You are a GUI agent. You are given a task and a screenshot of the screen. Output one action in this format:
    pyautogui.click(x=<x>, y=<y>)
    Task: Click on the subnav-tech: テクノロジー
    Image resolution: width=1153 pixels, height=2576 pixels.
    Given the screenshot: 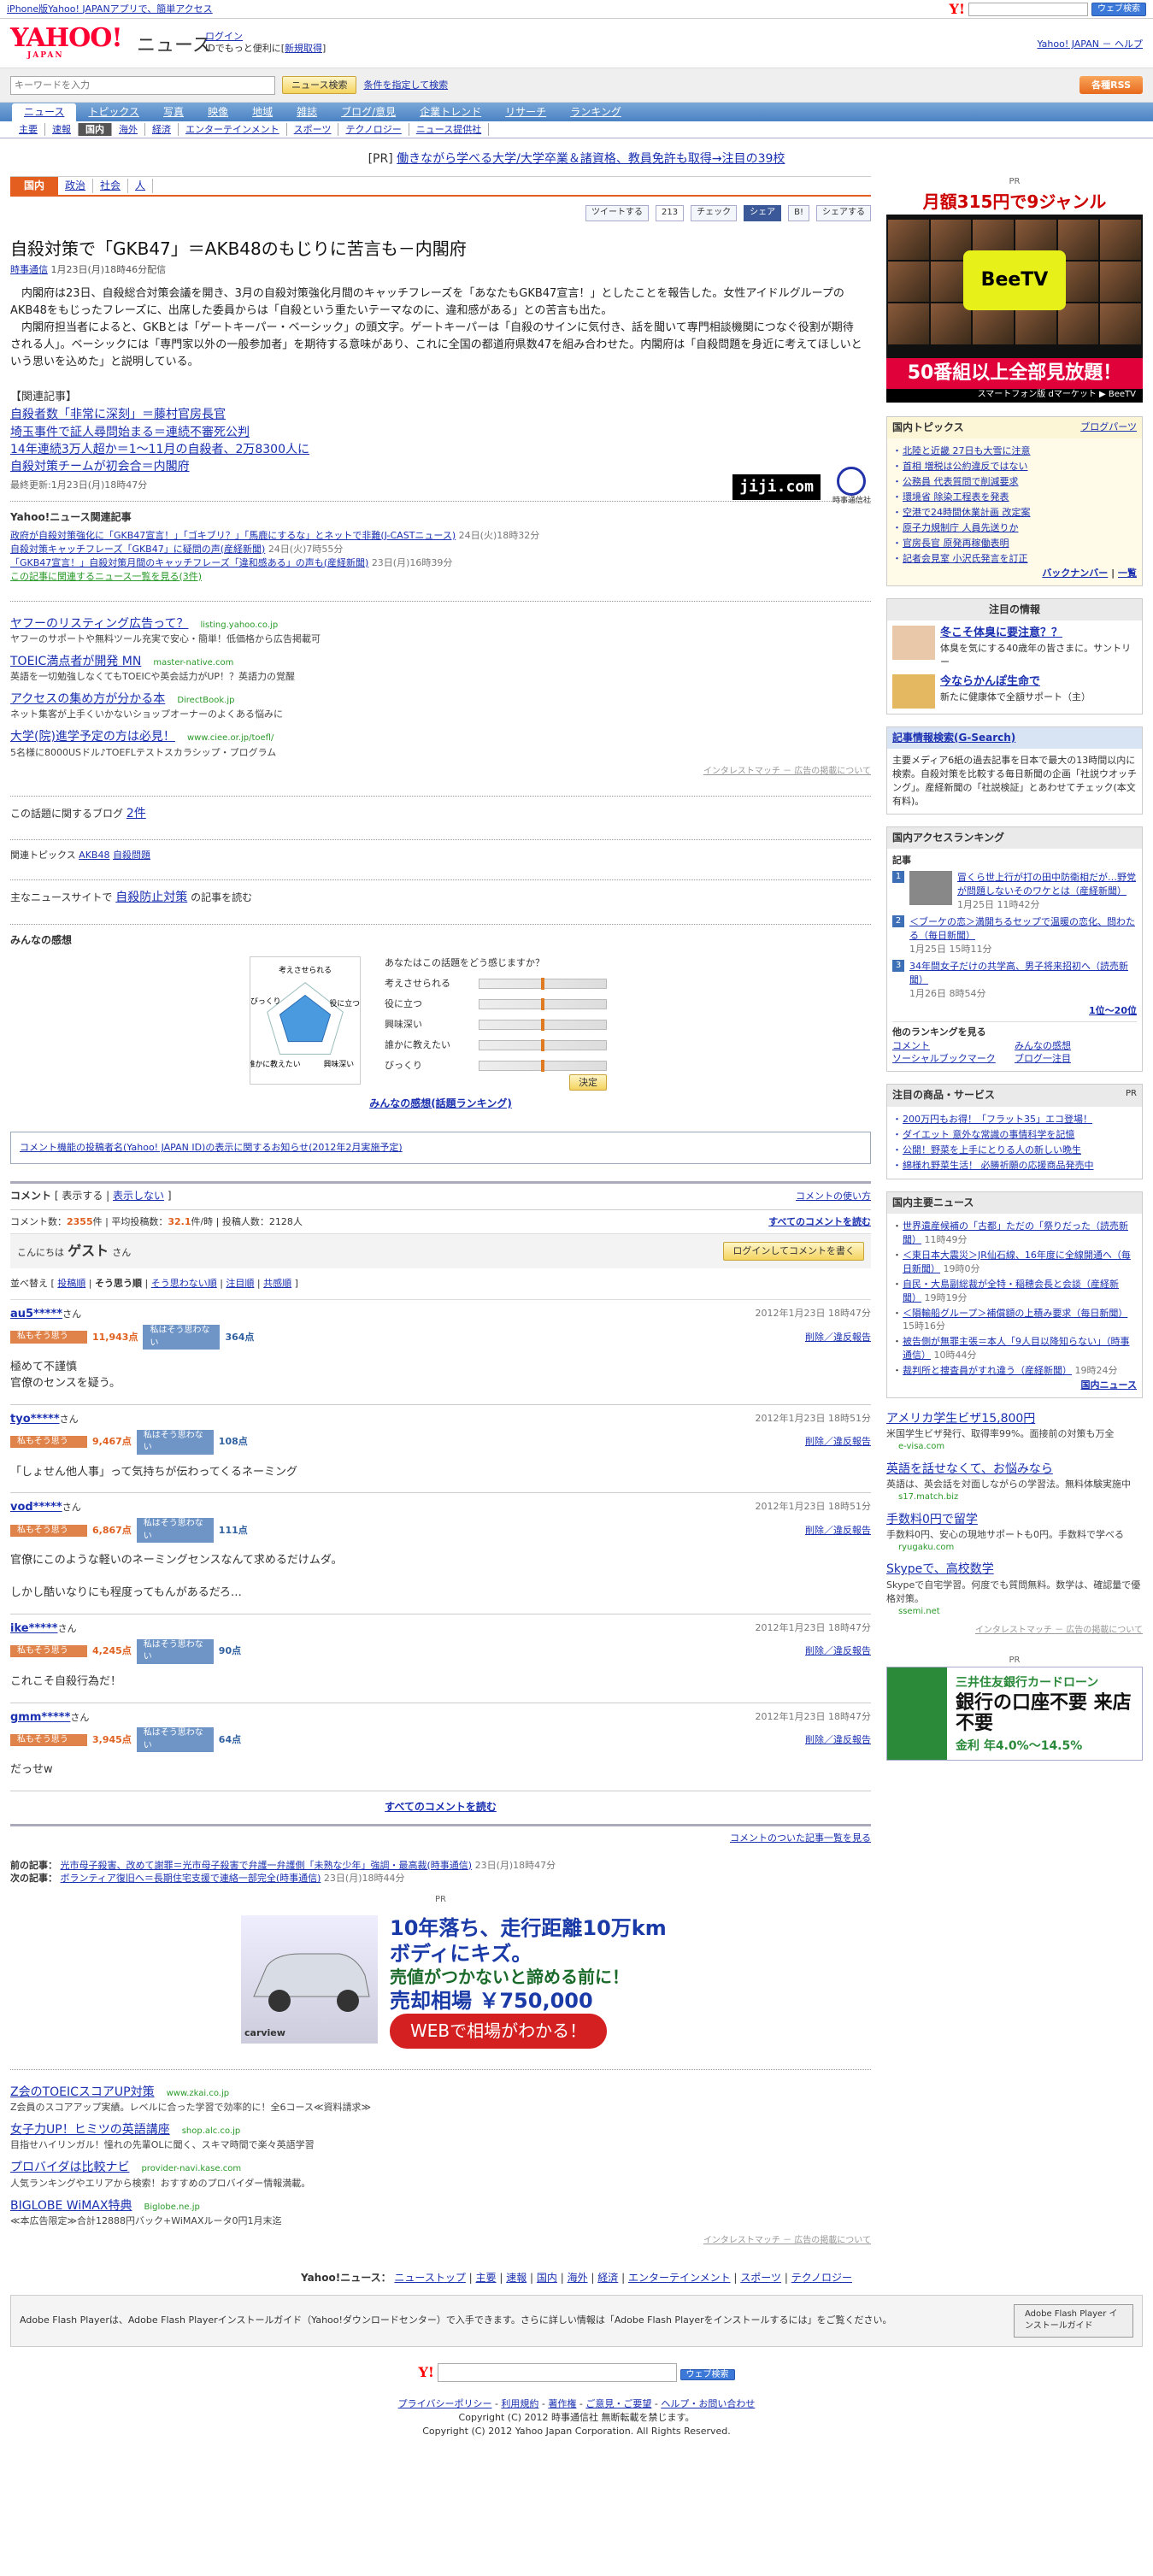 What is the action you would take?
    pyautogui.click(x=374, y=129)
    